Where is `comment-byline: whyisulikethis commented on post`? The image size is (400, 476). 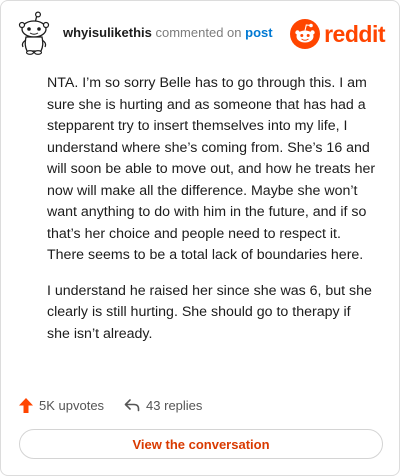 comment-byline: whyisulikethis commented on post is located at coordinates (168, 33).